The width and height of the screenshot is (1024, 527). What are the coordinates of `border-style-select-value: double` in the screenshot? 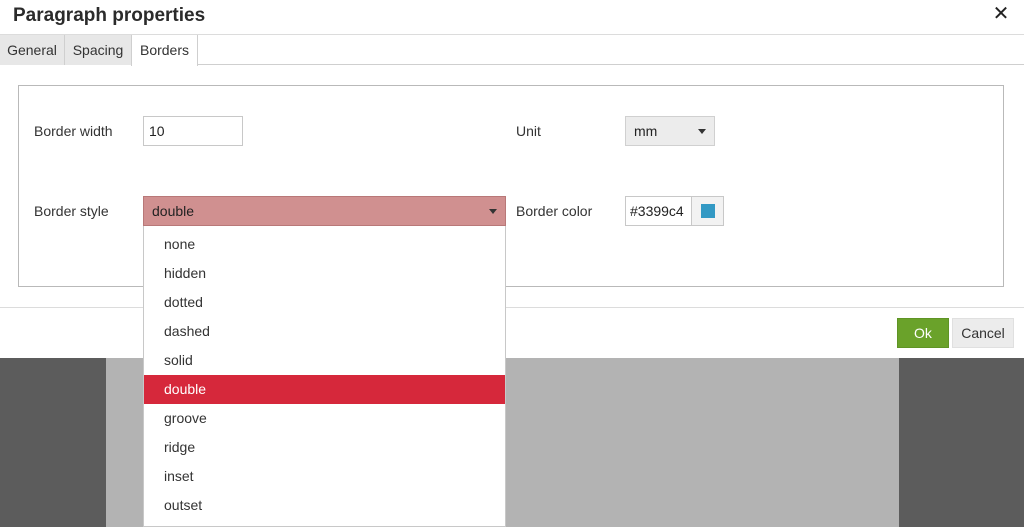 It's located at (173, 211).